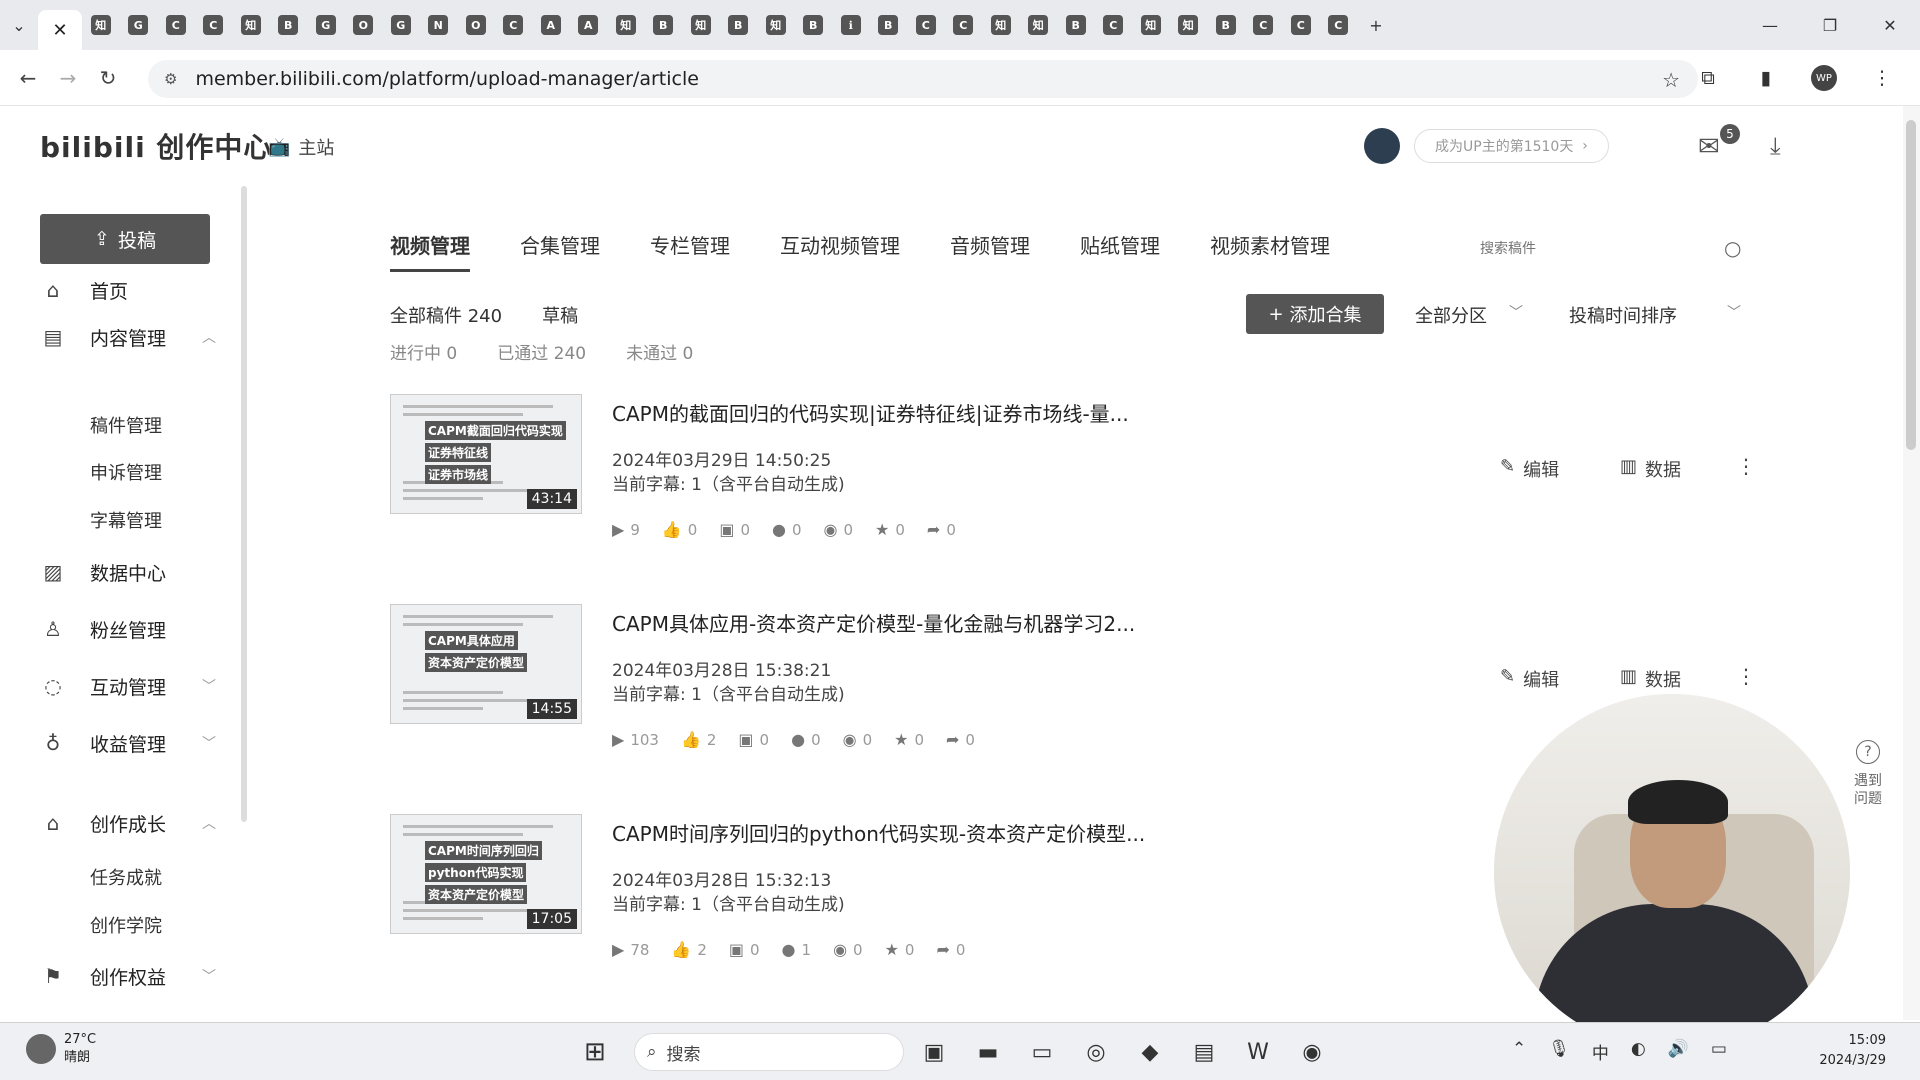  What do you see at coordinates (541, 351) in the screenshot?
I see `filter-passed: 已通过 240` at bounding box center [541, 351].